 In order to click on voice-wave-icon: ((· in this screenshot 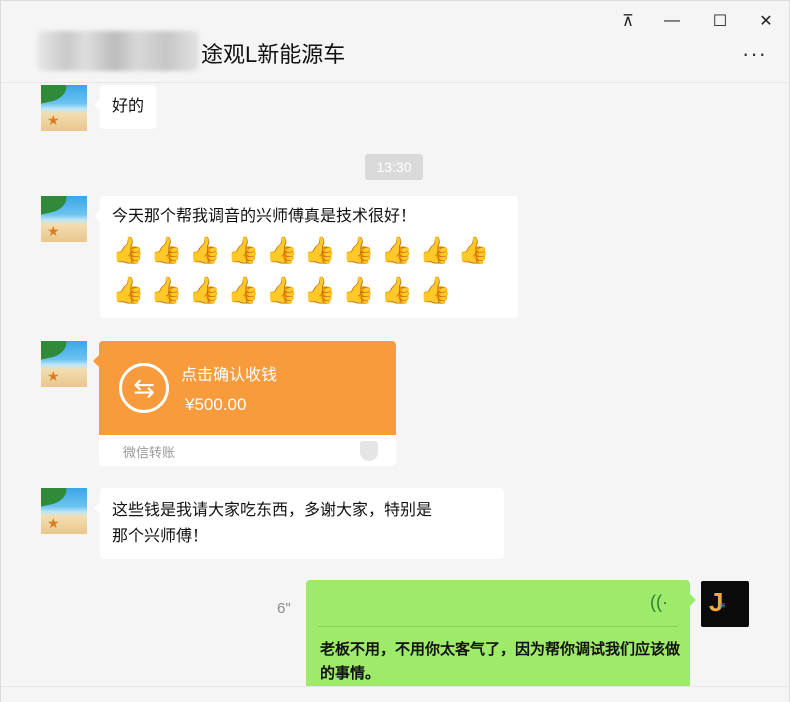, I will do `click(659, 602)`.